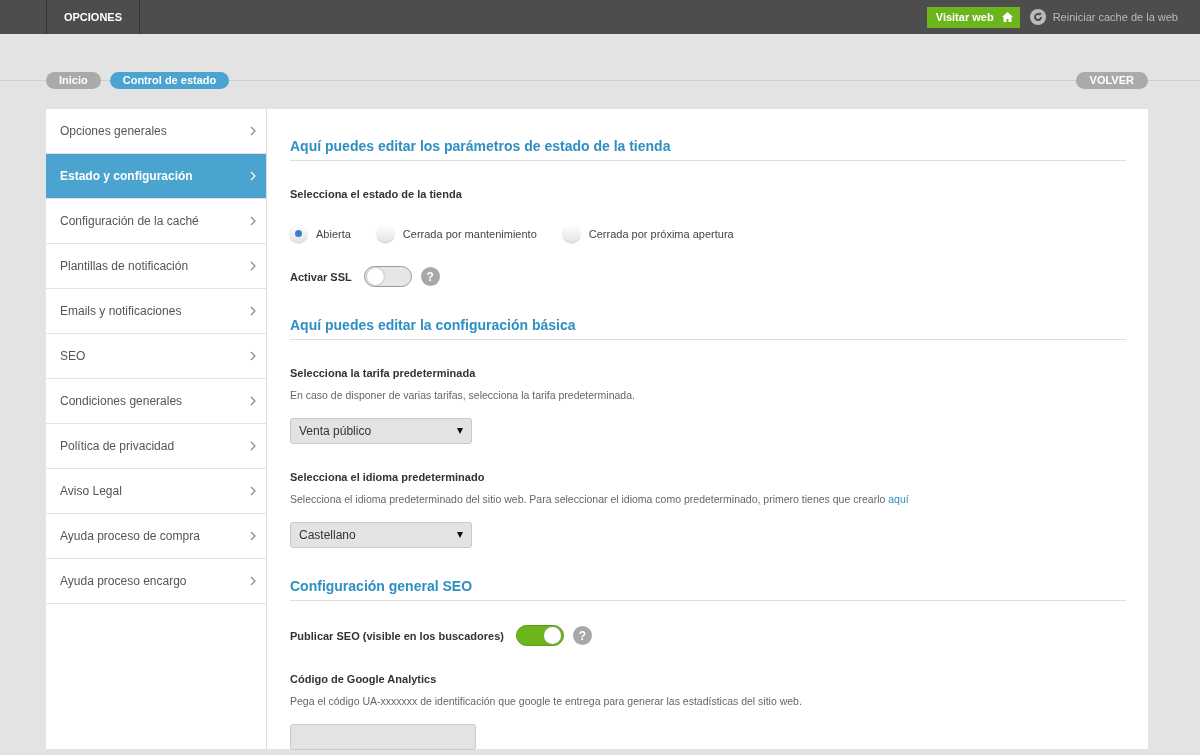  What do you see at coordinates (463, 395) in the screenshot?
I see `field-hint: En caso de disponer de varias tarifas, selecciona la tarifa predeterminada.` at bounding box center [463, 395].